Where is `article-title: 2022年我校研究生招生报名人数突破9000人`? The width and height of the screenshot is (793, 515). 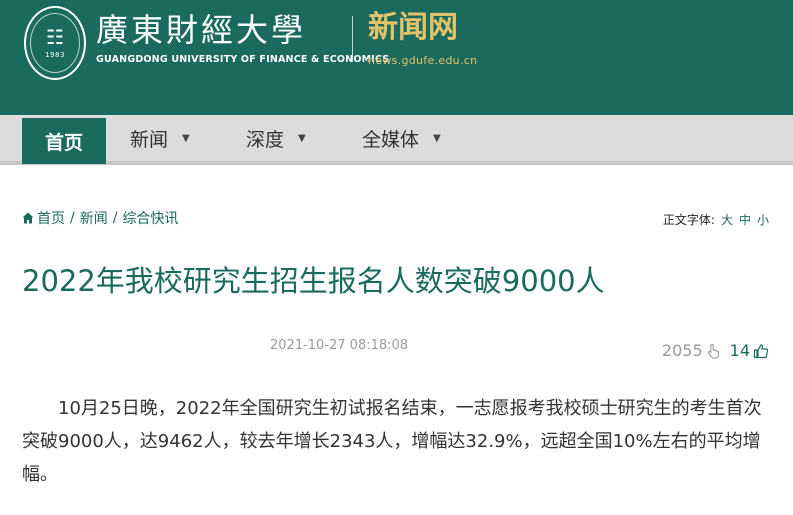 article-title: 2022年我校研究生招生报名人数突破9000人 is located at coordinates (313, 281).